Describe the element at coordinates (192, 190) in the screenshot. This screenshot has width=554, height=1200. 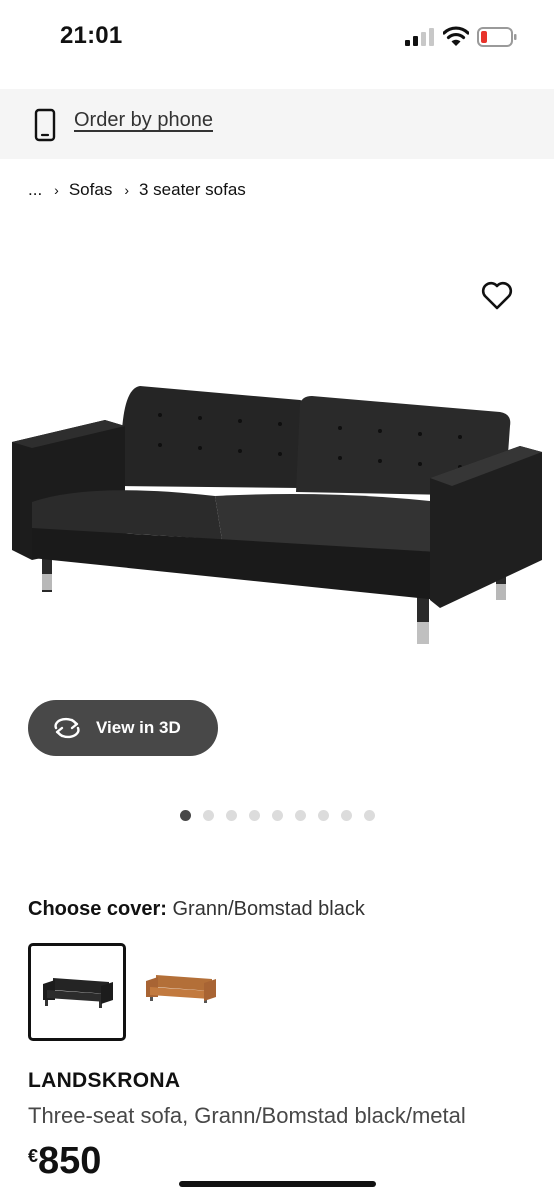
I see `breadcrumb-3-seater-sofas: 3 seater sofas` at that location.